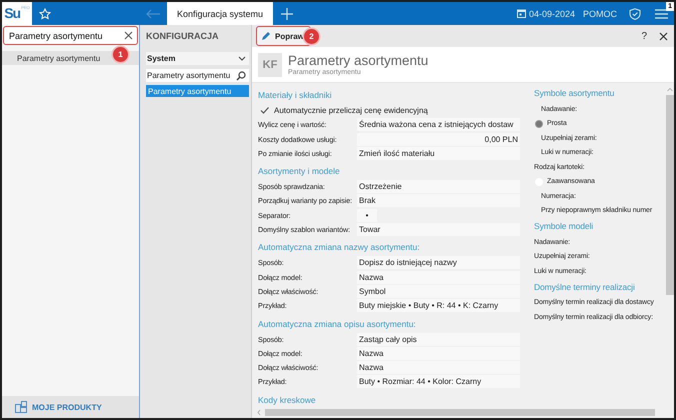 This screenshot has height=420, width=676. What do you see at coordinates (599, 13) in the screenshot?
I see `help-link: POMOC` at bounding box center [599, 13].